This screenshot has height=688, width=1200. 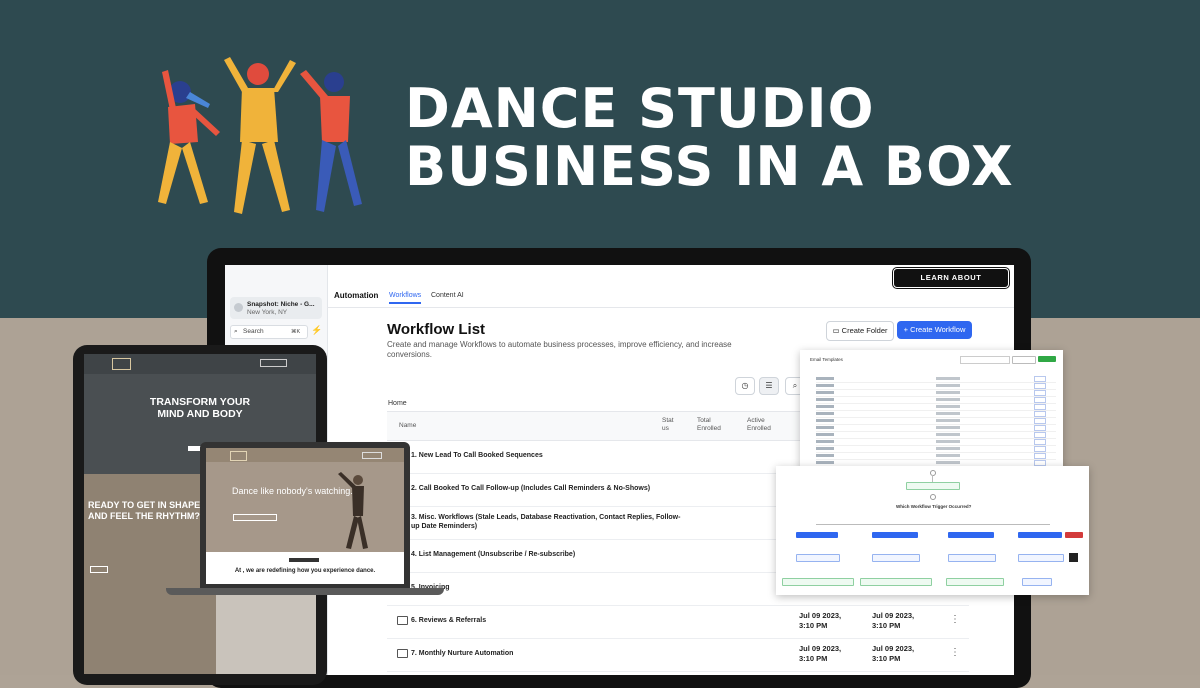 What do you see at coordinates (836, 330) in the screenshot?
I see `folder-icon: ▭` at bounding box center [836, 330].